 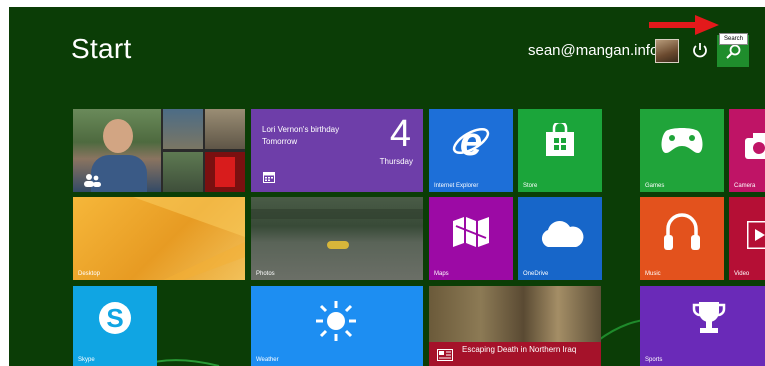 What do you see at coordinates (159, 150) in the screenshot?
I see `people-tile` at bounding box center [159, 150].